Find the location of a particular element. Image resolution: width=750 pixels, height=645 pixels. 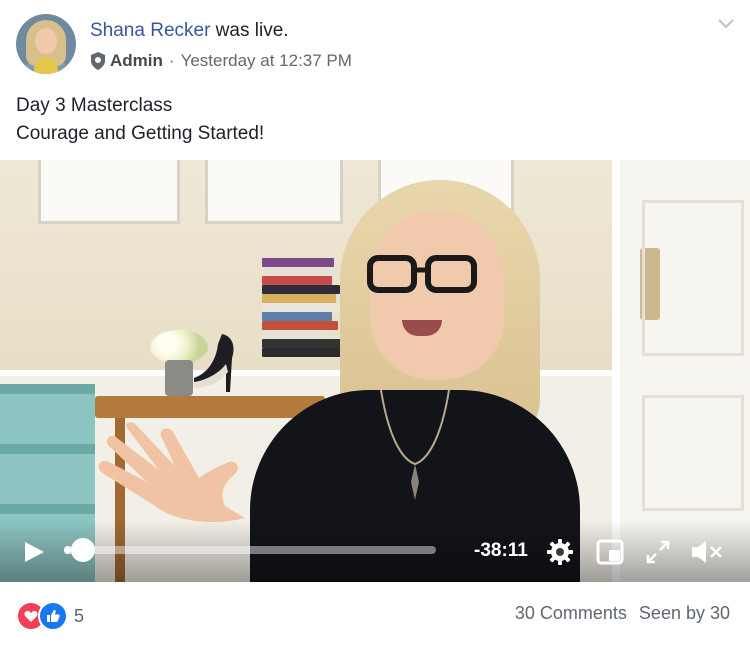

avatar is located at coordinates (46, 44).